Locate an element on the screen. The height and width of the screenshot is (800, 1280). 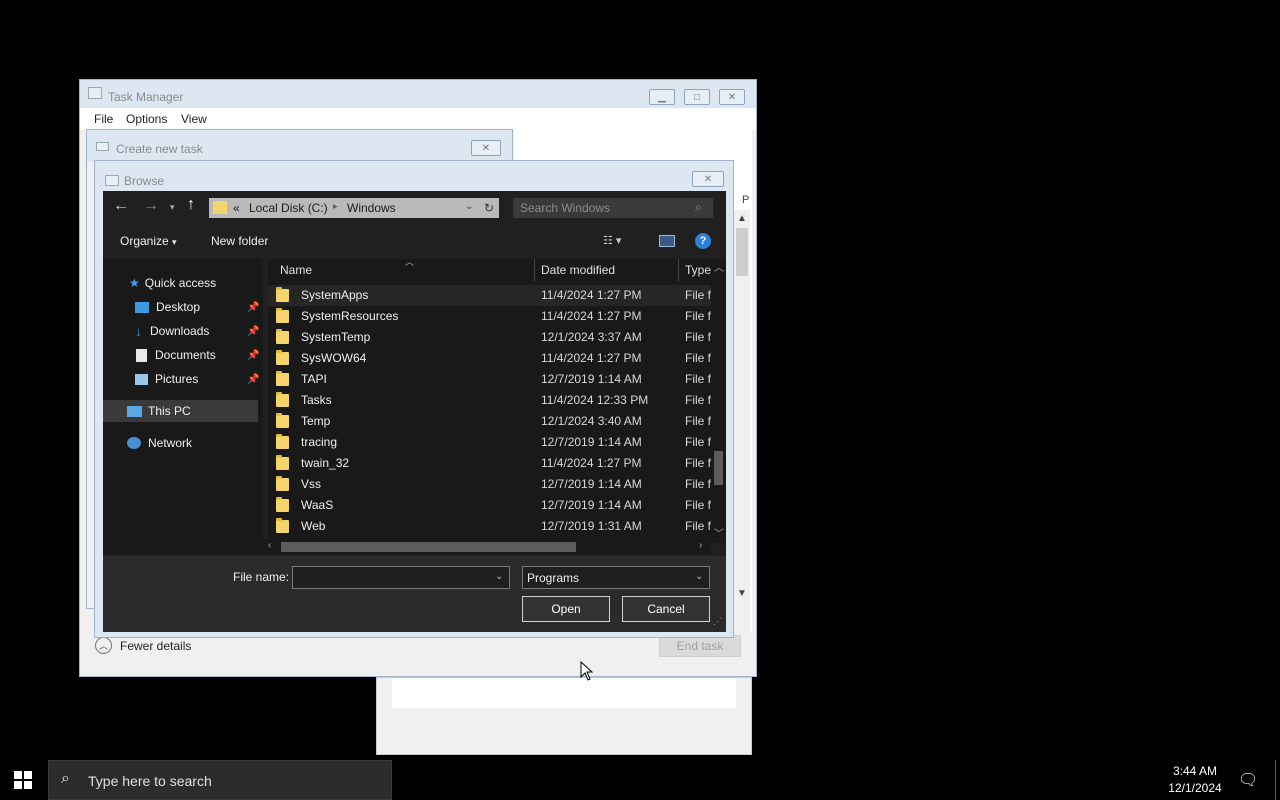
chevron-down-icon: ▾ is located at coordinates (174, 242).